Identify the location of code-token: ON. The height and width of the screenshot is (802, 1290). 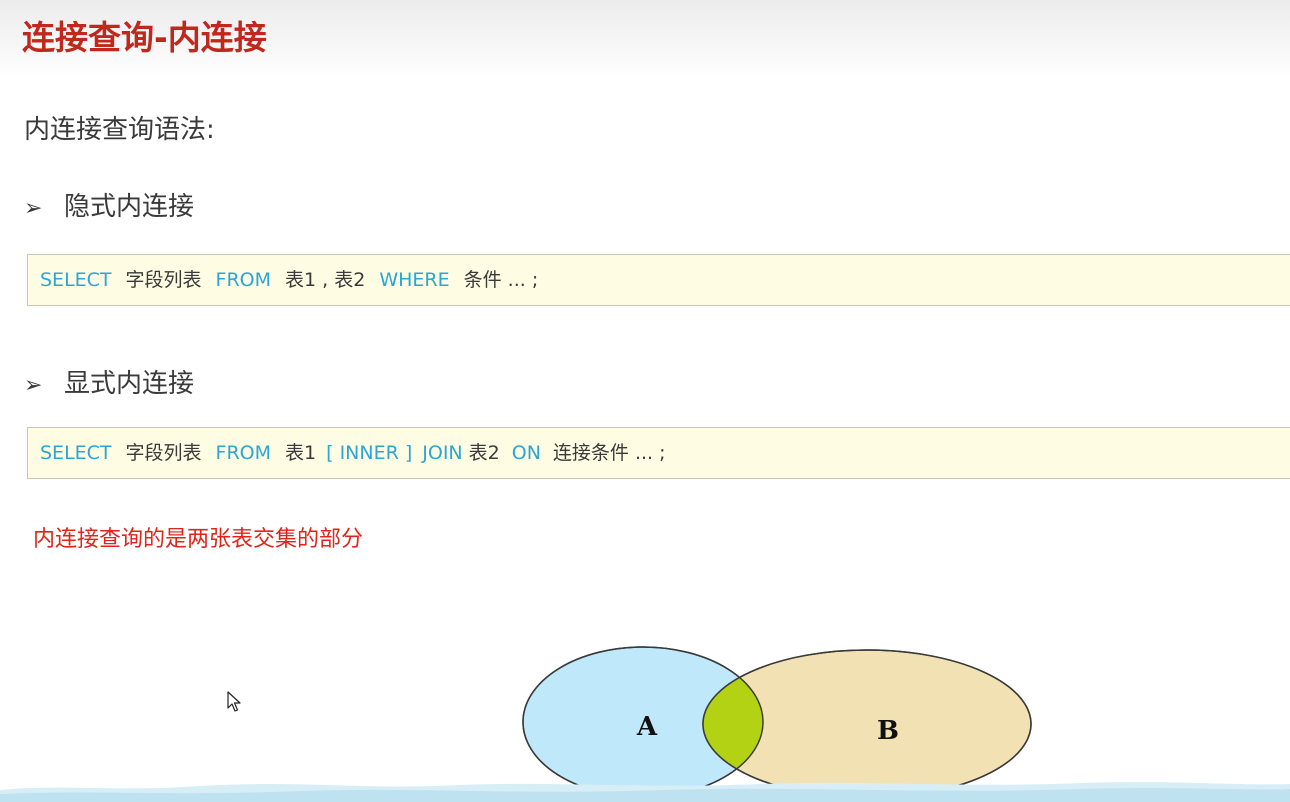
(526, 453).